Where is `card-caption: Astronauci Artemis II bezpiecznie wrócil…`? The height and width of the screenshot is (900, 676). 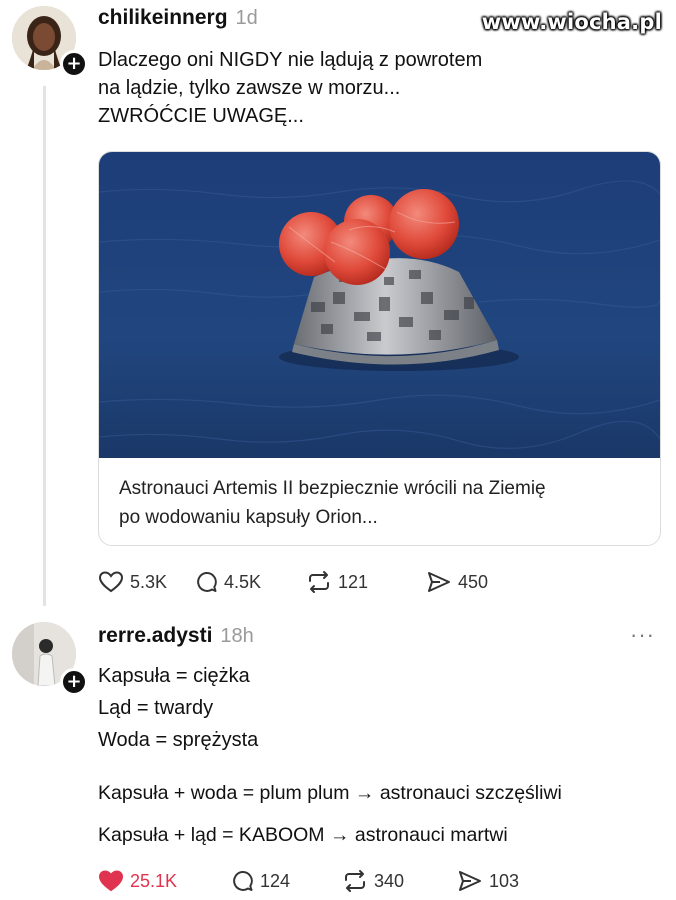 card-caption: Astronauci Artemis II bezpiecznie wrócil… is located at coordinates (379, 503).